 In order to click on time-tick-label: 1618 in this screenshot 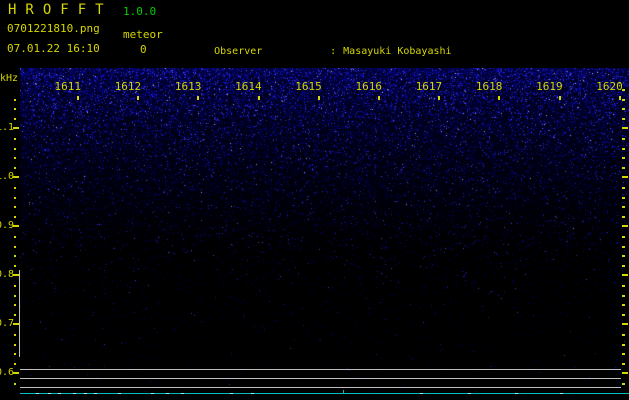, I will do `click(489, 86)`.